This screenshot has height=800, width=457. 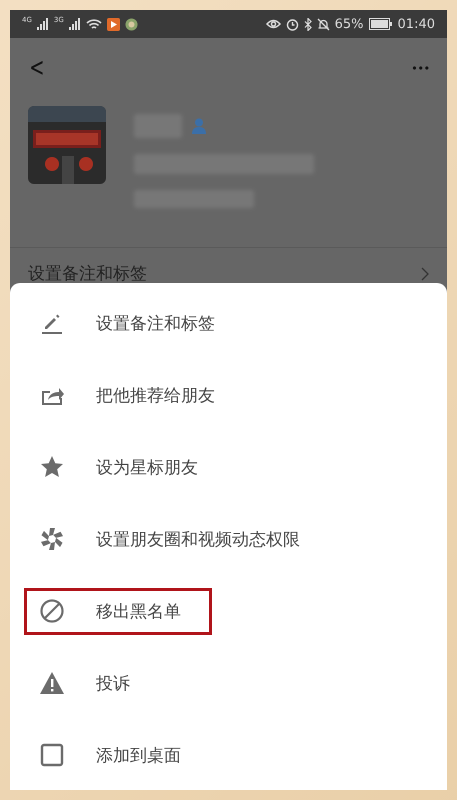 I want to click on battery-percent: 65%, so click(x=349, y=24).